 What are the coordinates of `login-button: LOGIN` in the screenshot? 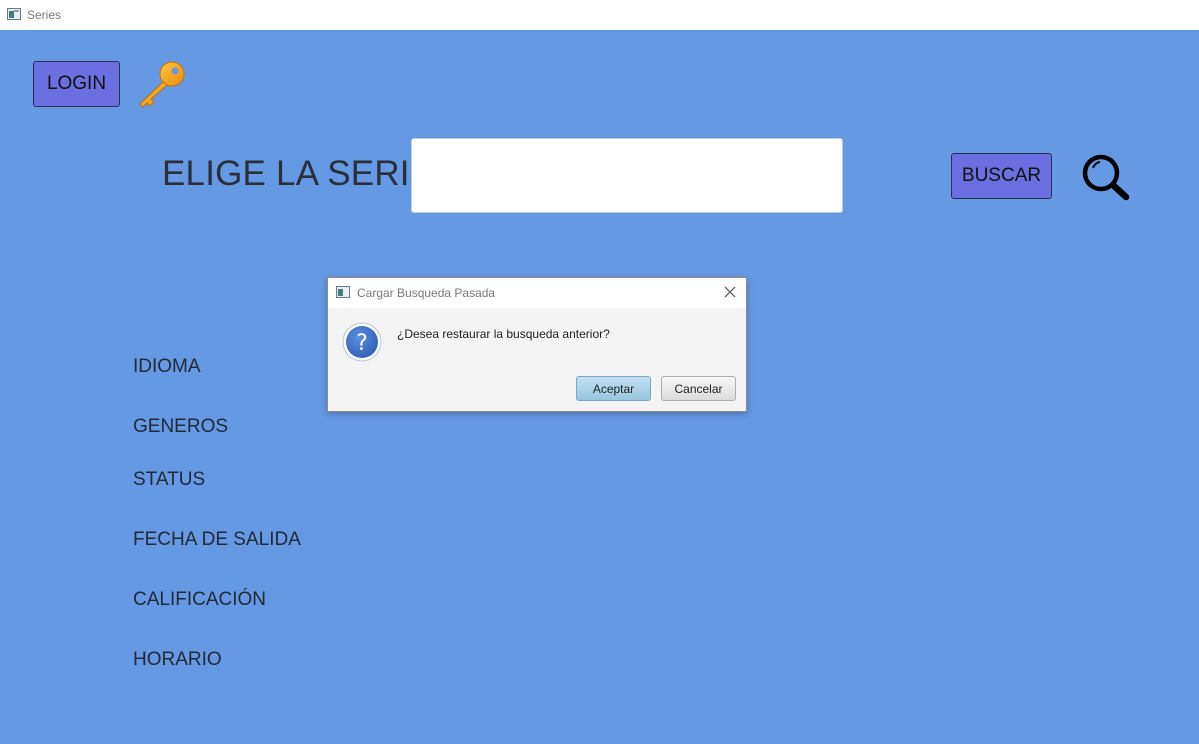 It's located at (76, 84).